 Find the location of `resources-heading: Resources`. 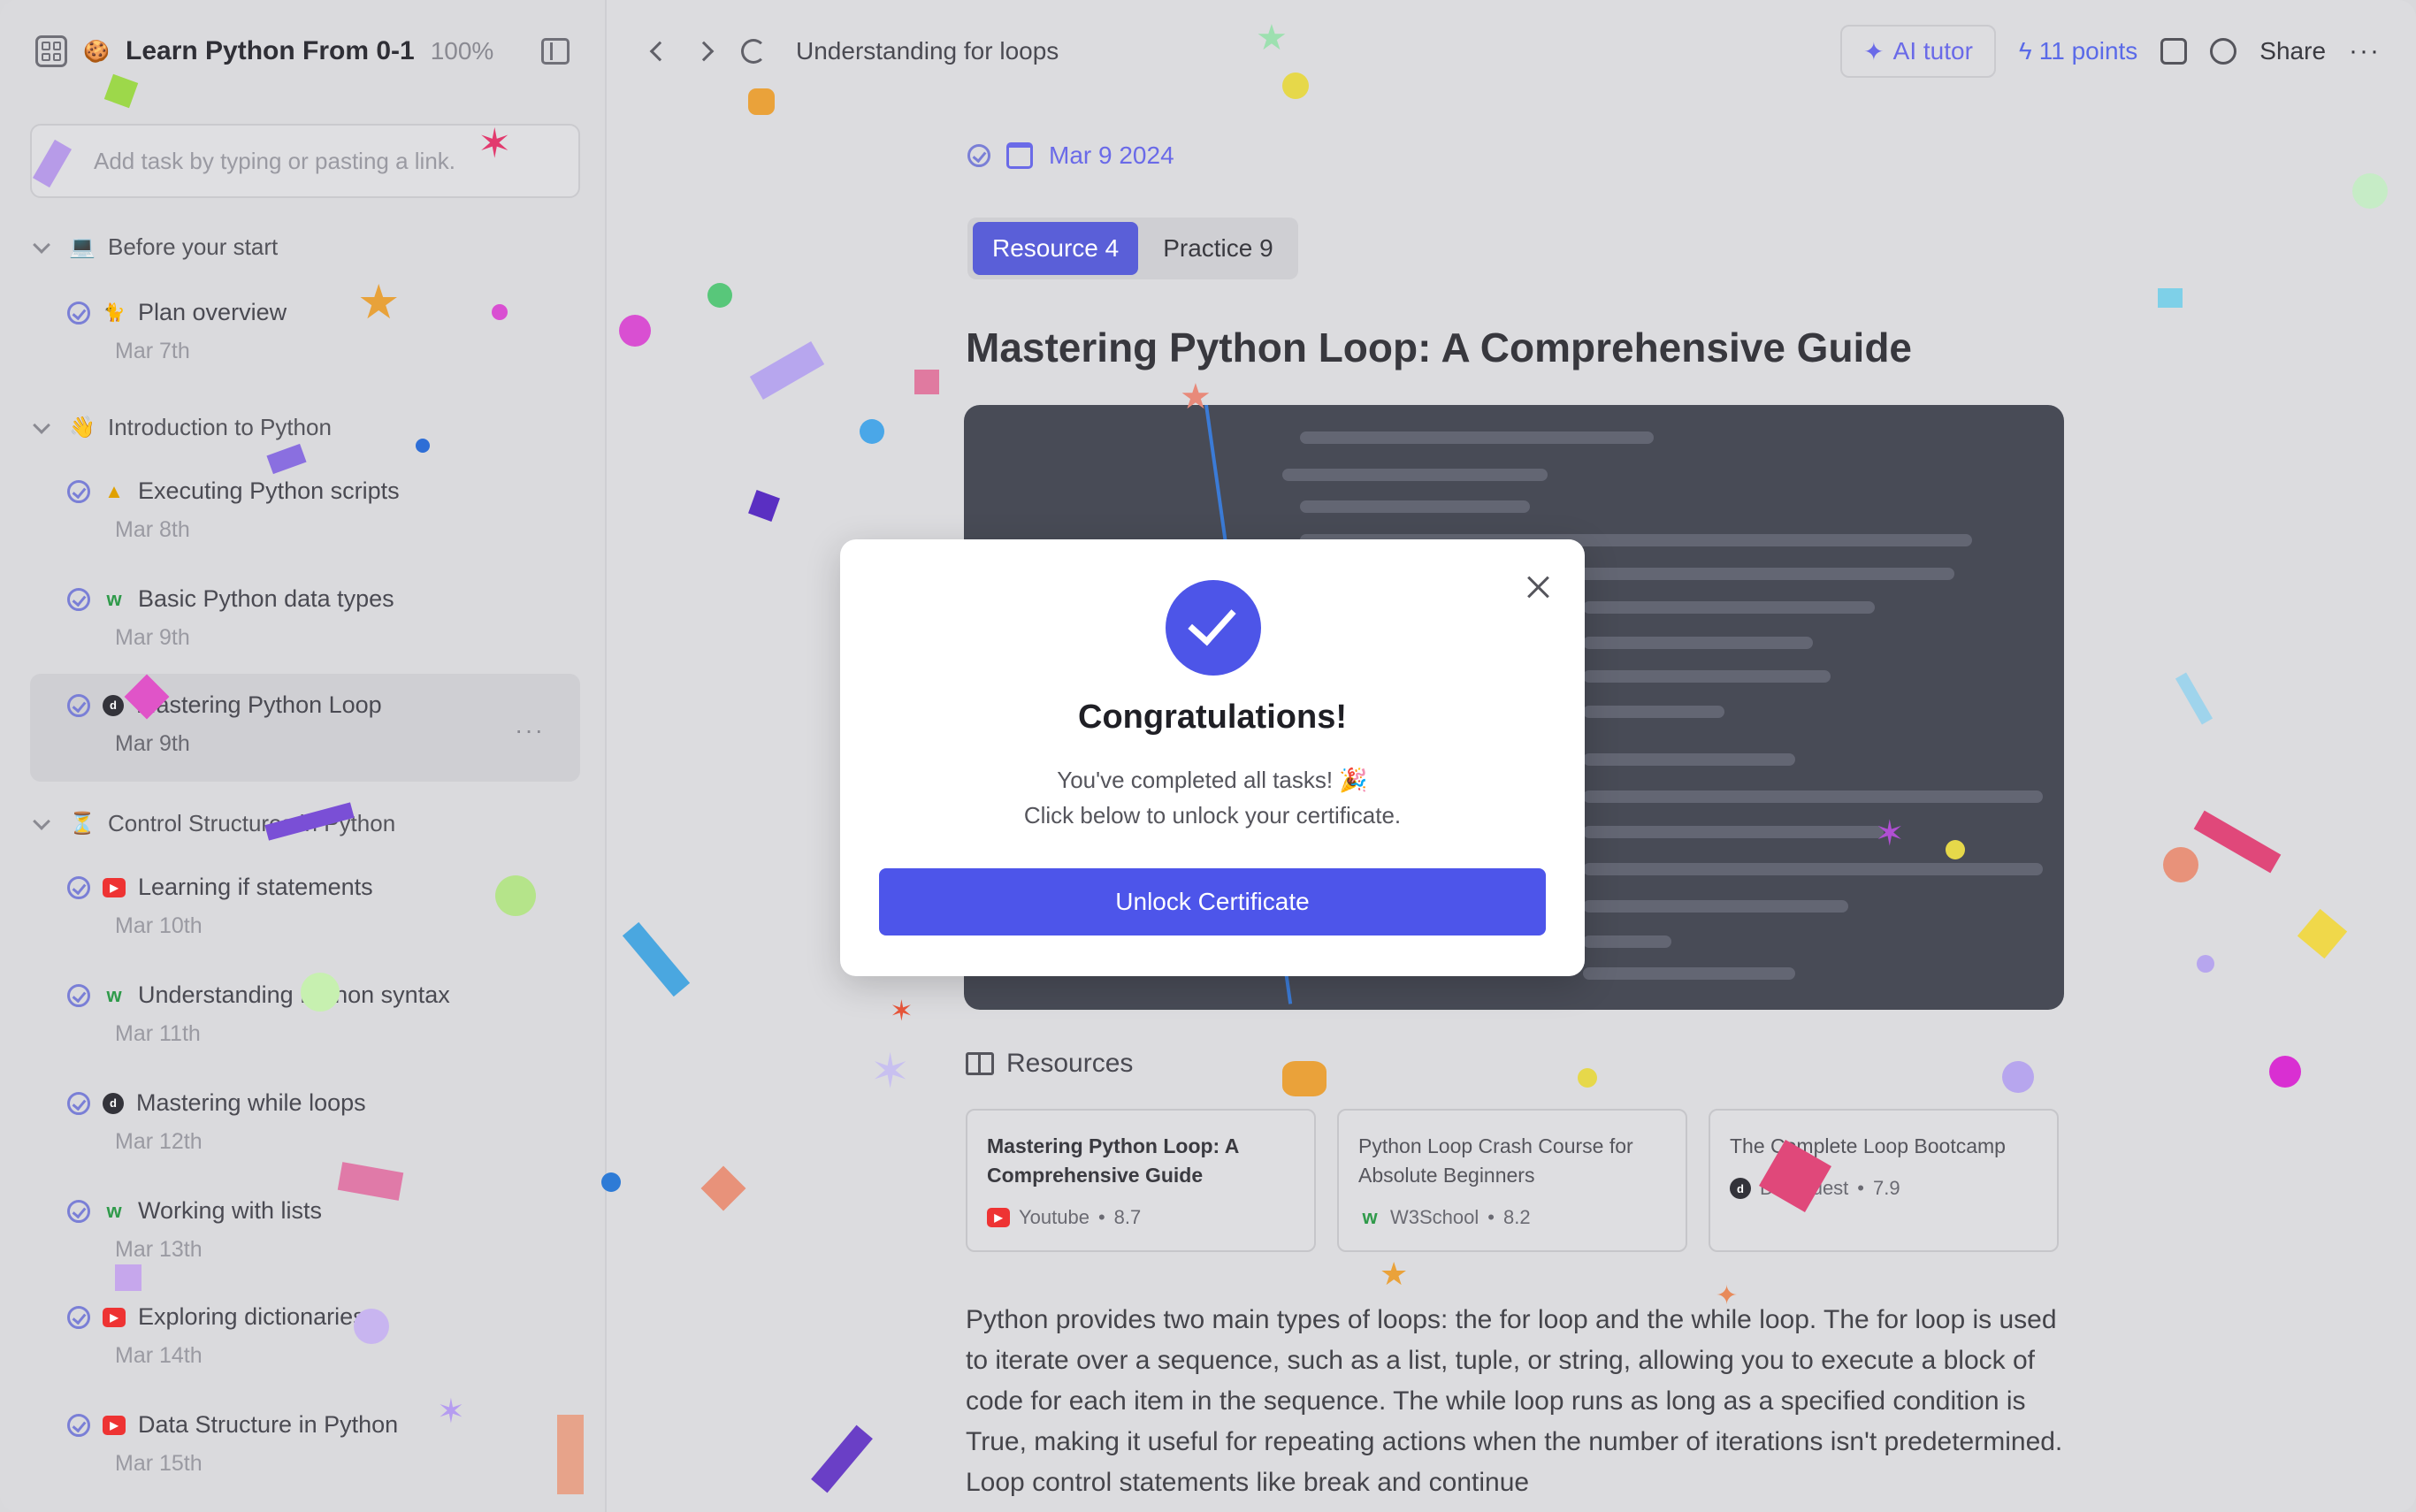

resources-heading: Resources is located at coordinates (1049, 1064).